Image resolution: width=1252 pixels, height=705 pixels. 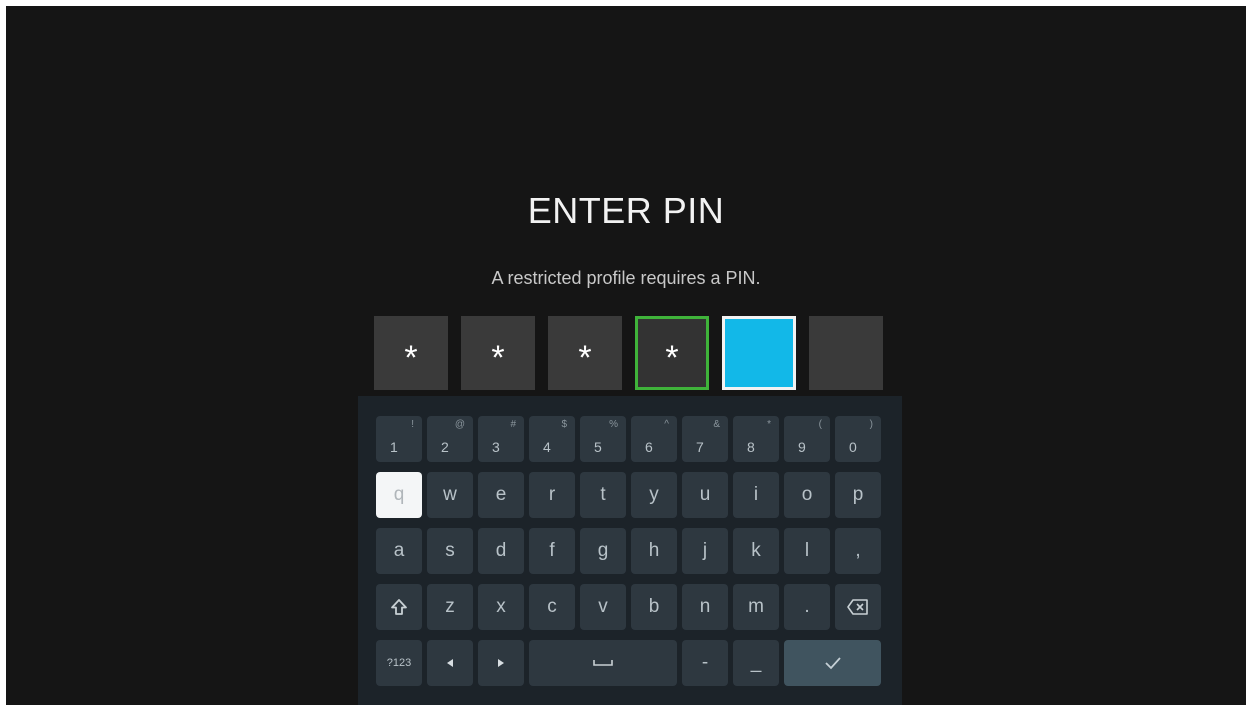 I want to click on key-alt-label: &, so click(x=716, y=424).